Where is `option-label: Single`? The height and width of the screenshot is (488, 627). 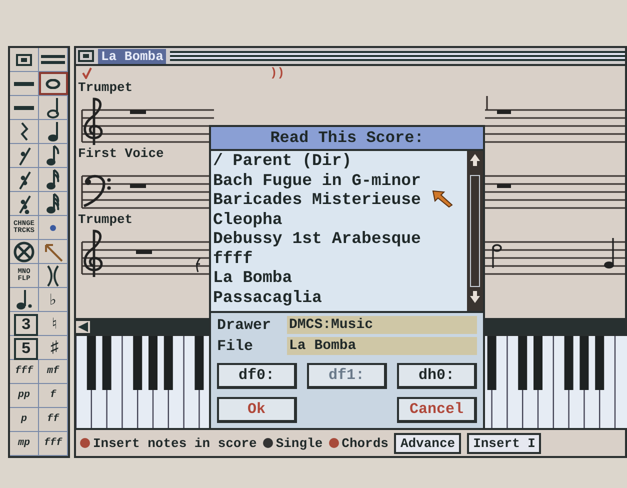 option-label: Single is located at coordinates (299, 443).